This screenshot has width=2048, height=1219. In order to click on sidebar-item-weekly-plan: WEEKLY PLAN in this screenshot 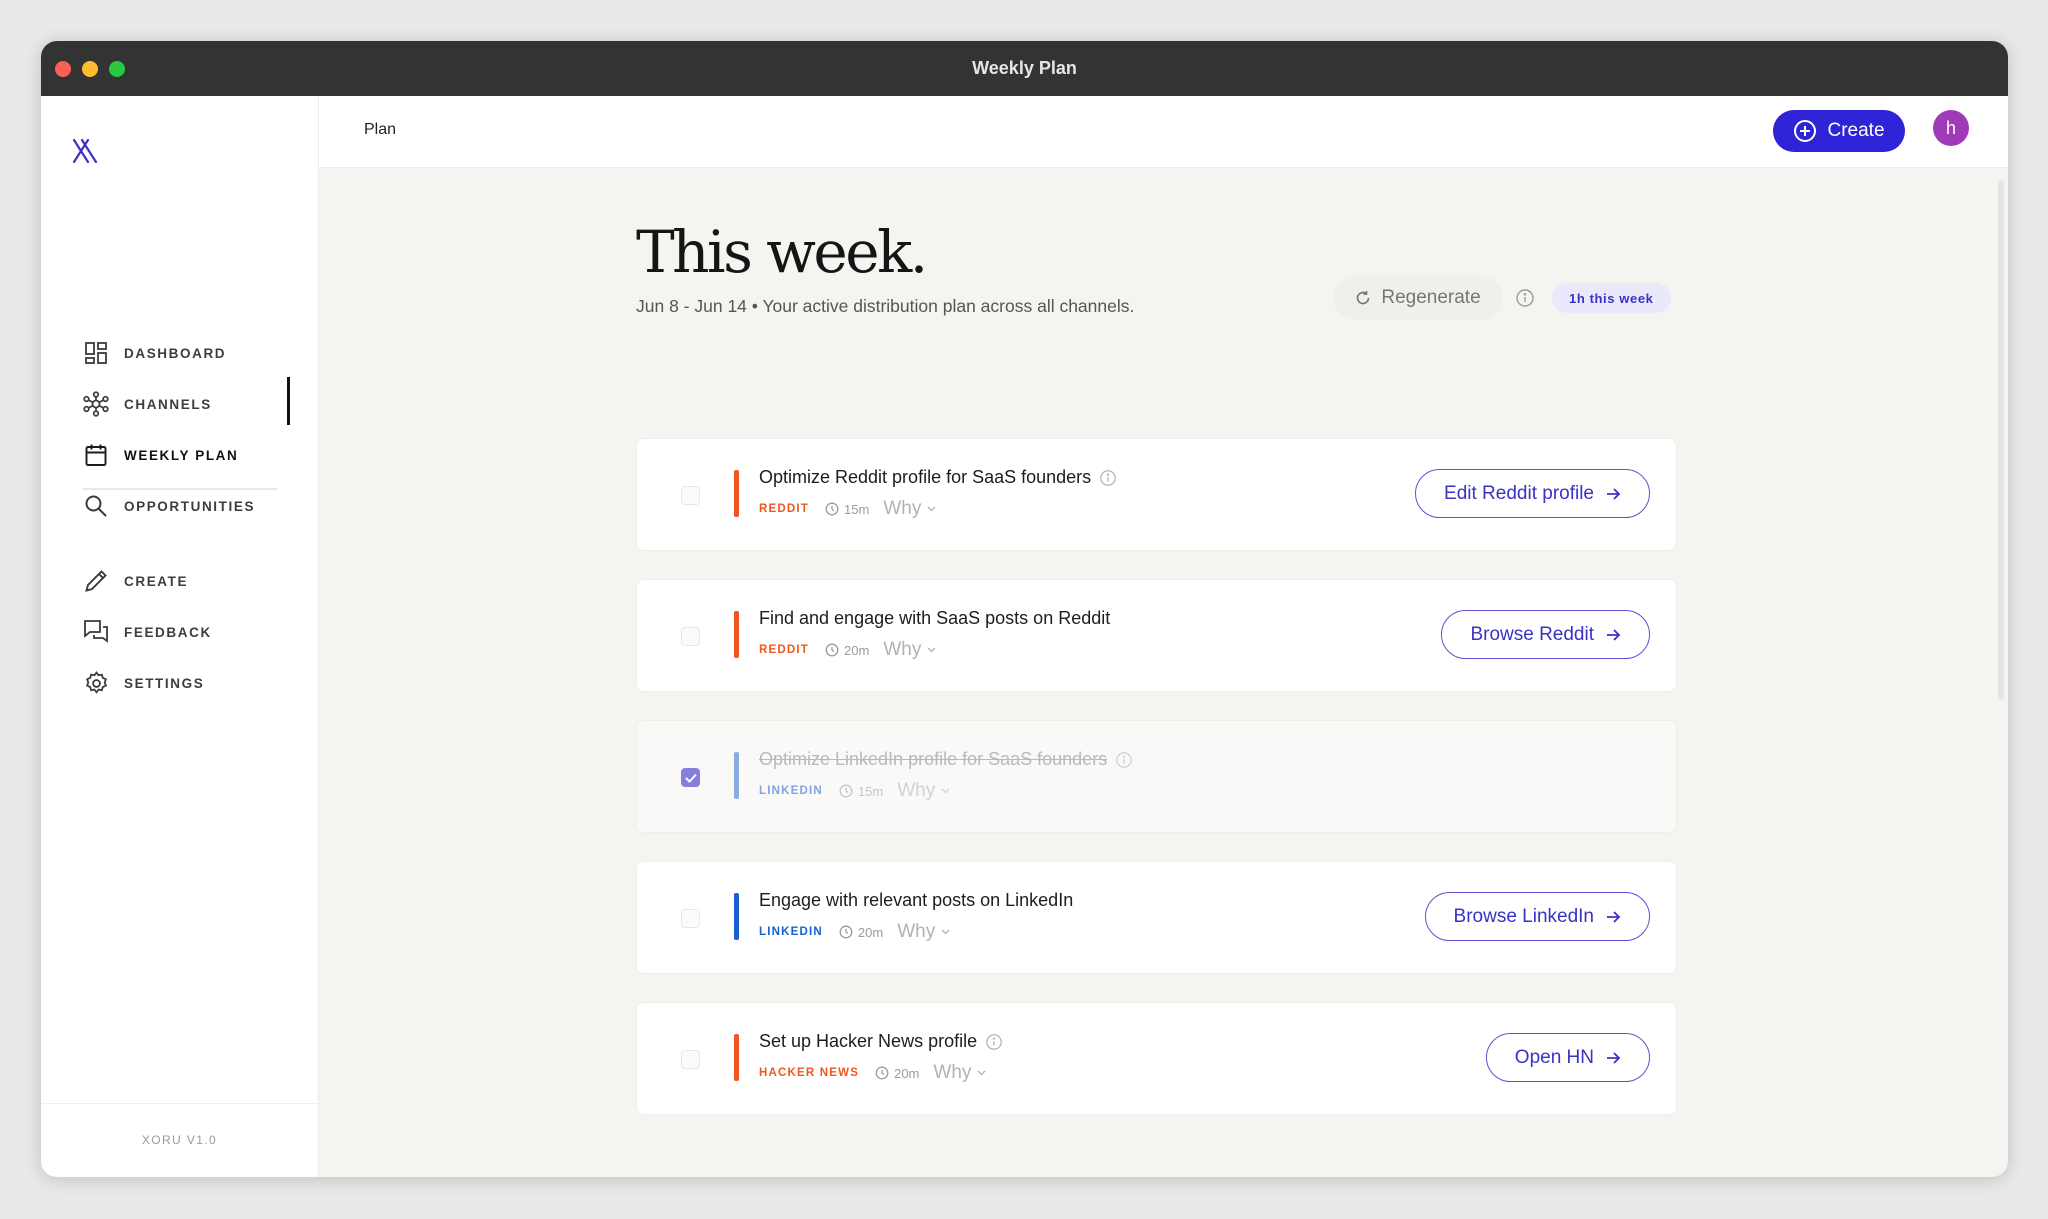, I will do `click(188, 455)`.